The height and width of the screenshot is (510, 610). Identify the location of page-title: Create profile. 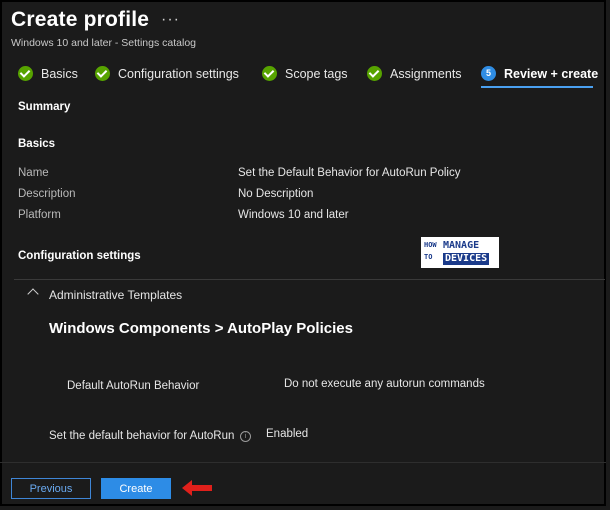
(80, 19).